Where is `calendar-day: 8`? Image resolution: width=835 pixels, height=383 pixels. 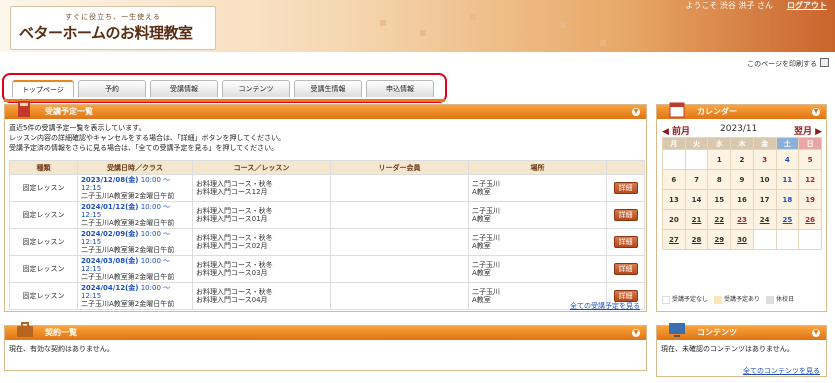 calendar-day: 8 is located at coordinates (719, 179).